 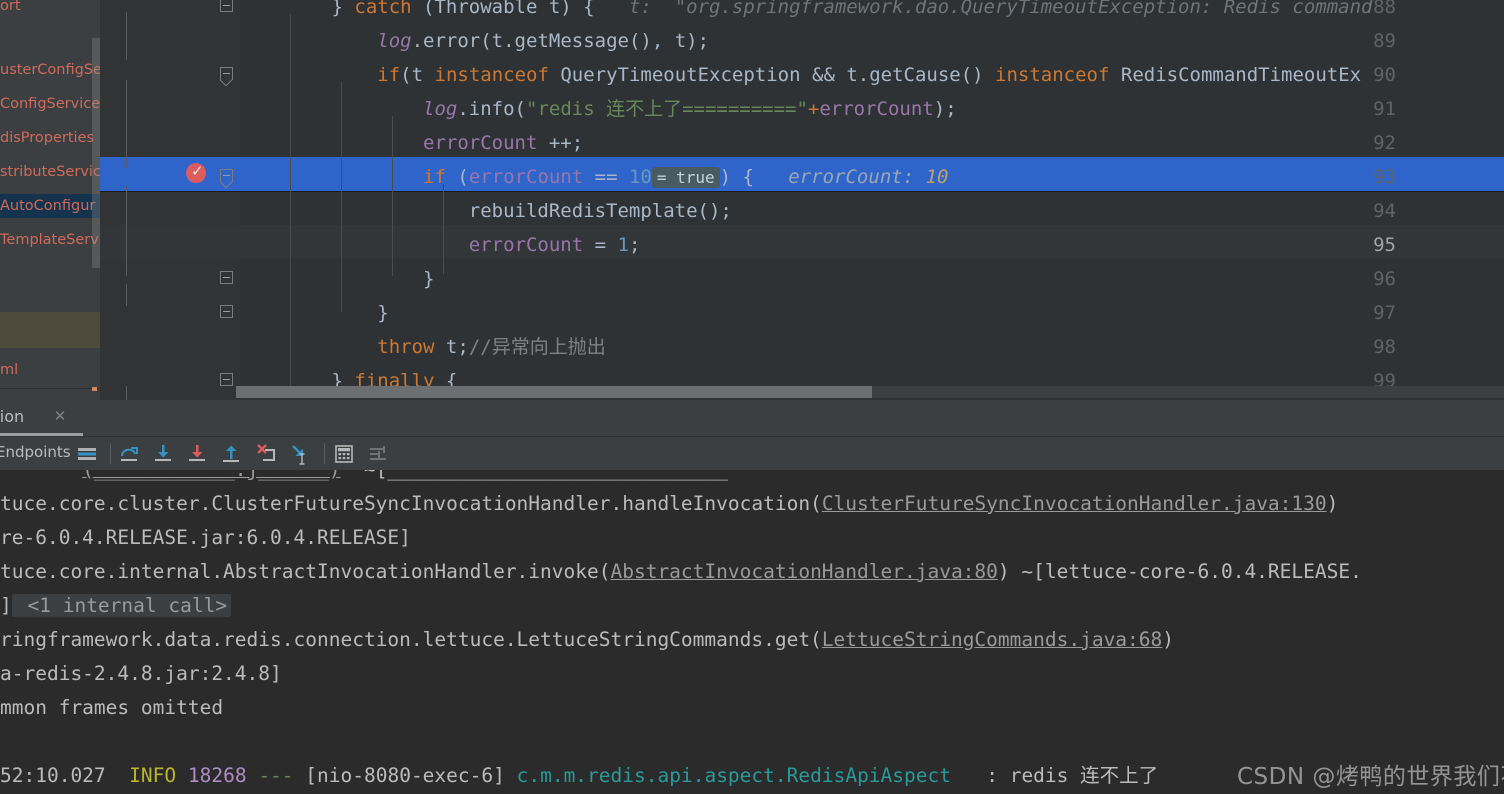 I want to click on code-token: throw, so click(x=411, y=347).